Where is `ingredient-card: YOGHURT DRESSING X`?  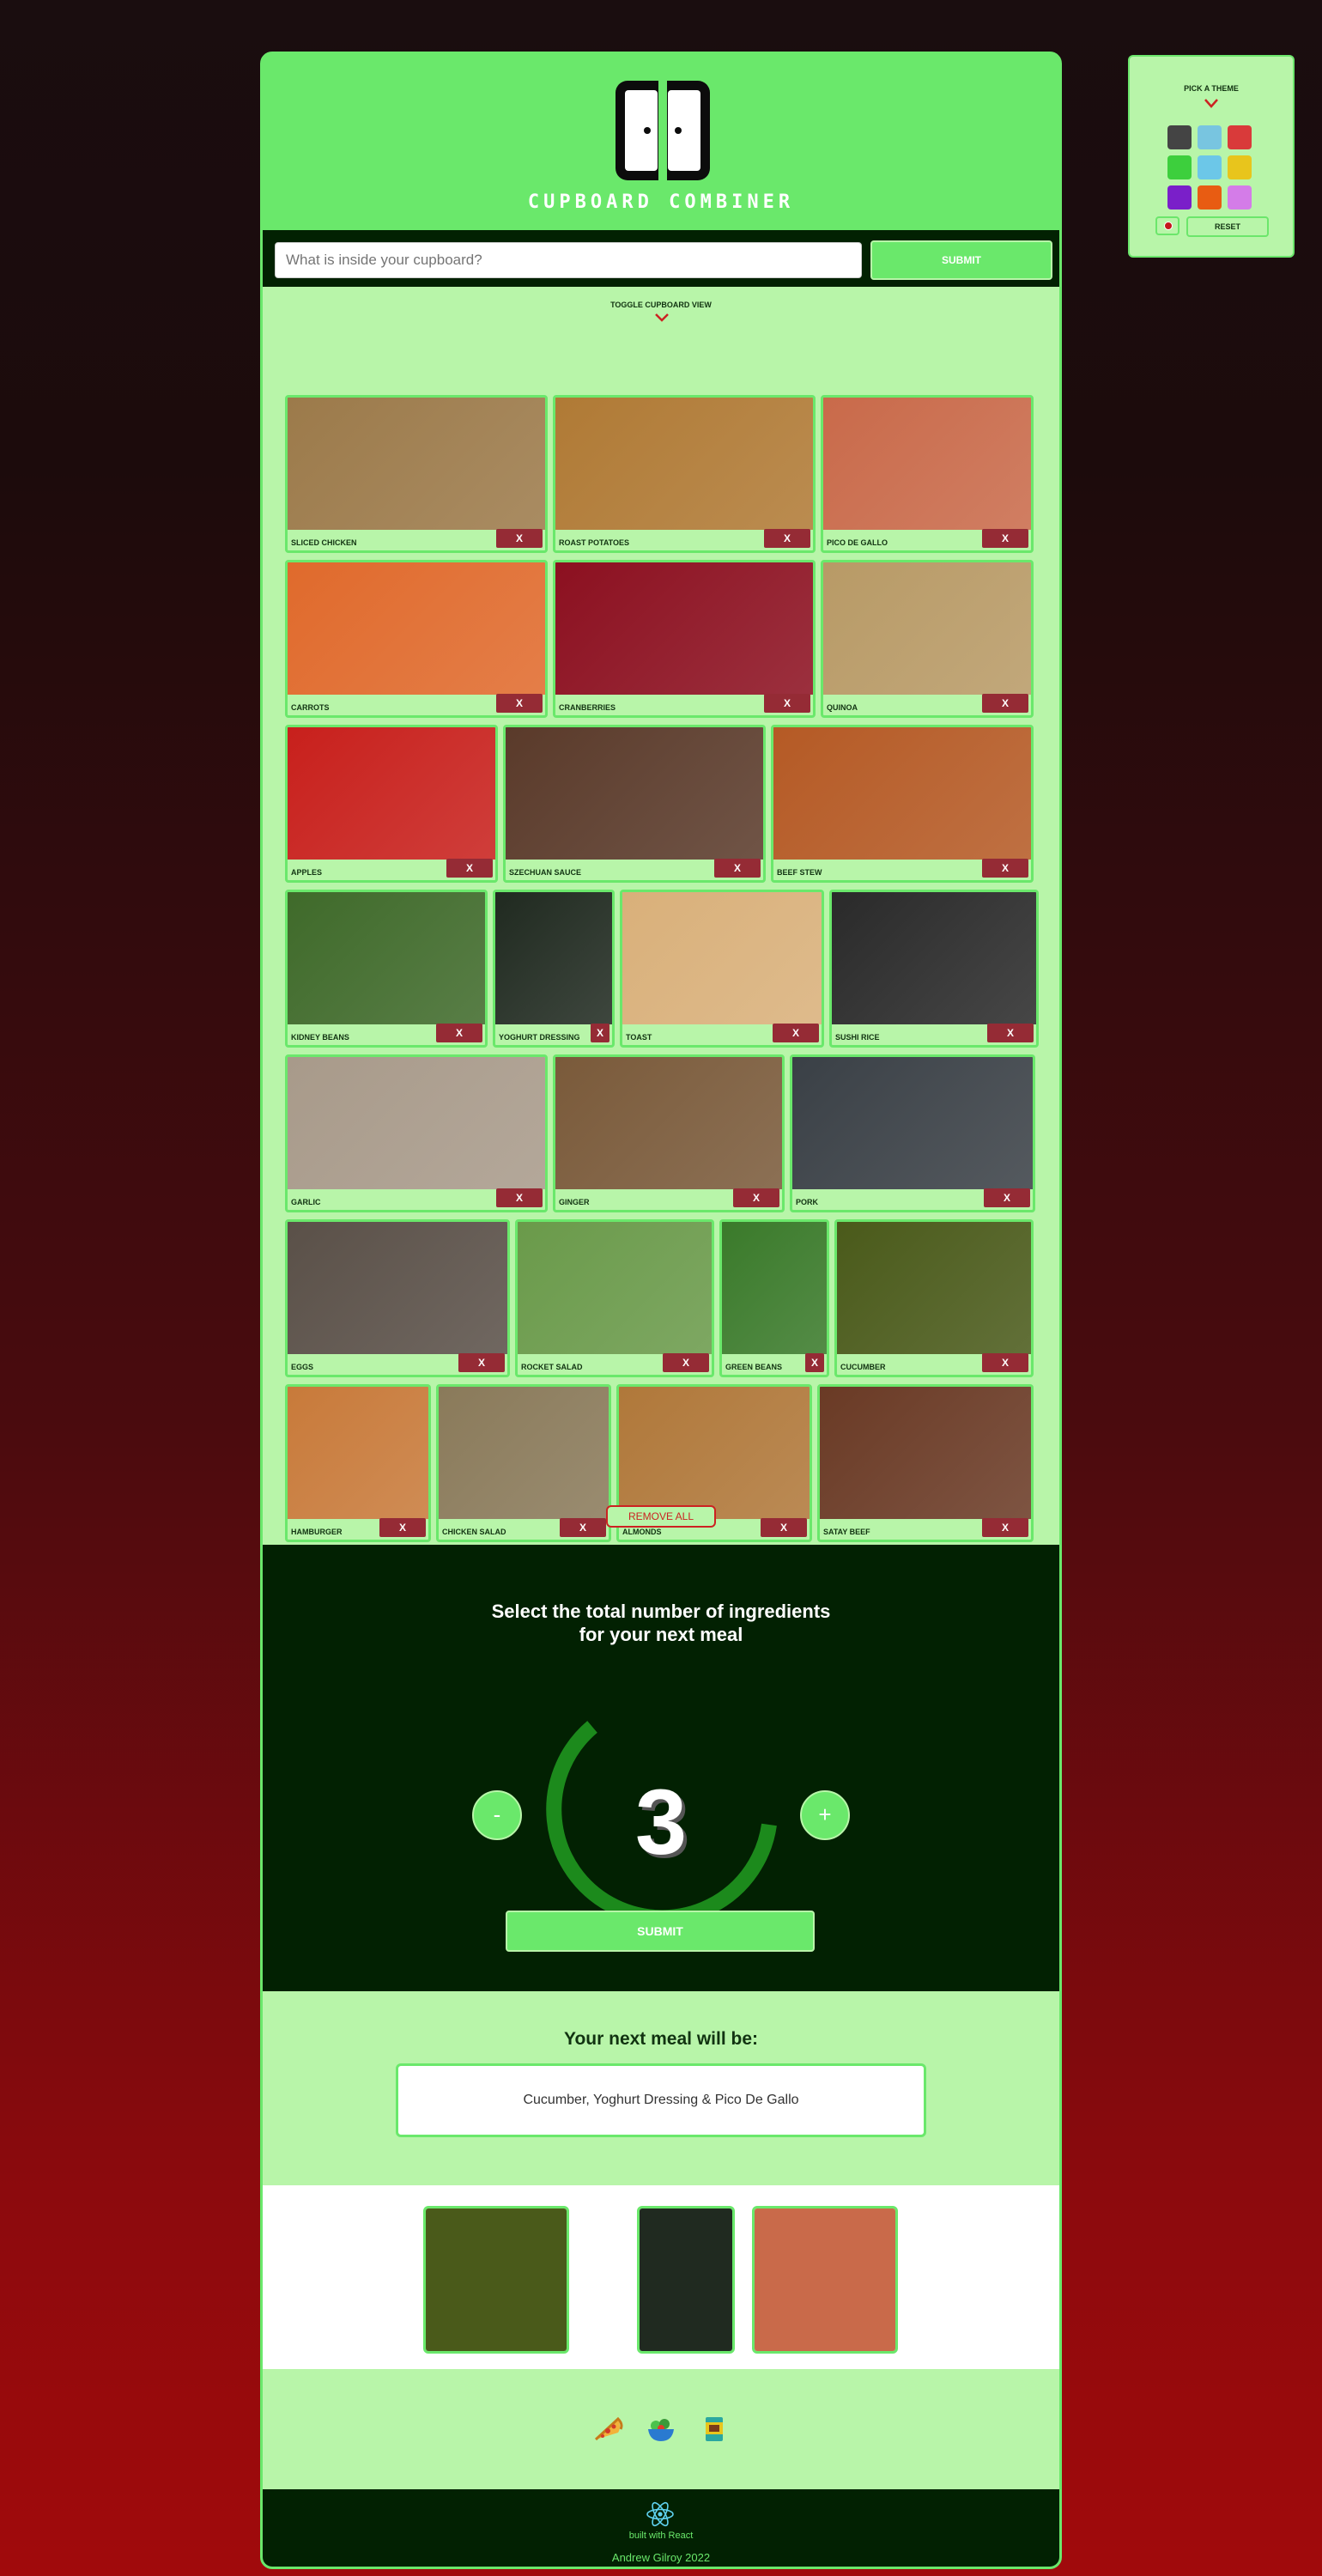
ingredient-card: YOGHURT DRESSING X is located at coordinates (554, 969).